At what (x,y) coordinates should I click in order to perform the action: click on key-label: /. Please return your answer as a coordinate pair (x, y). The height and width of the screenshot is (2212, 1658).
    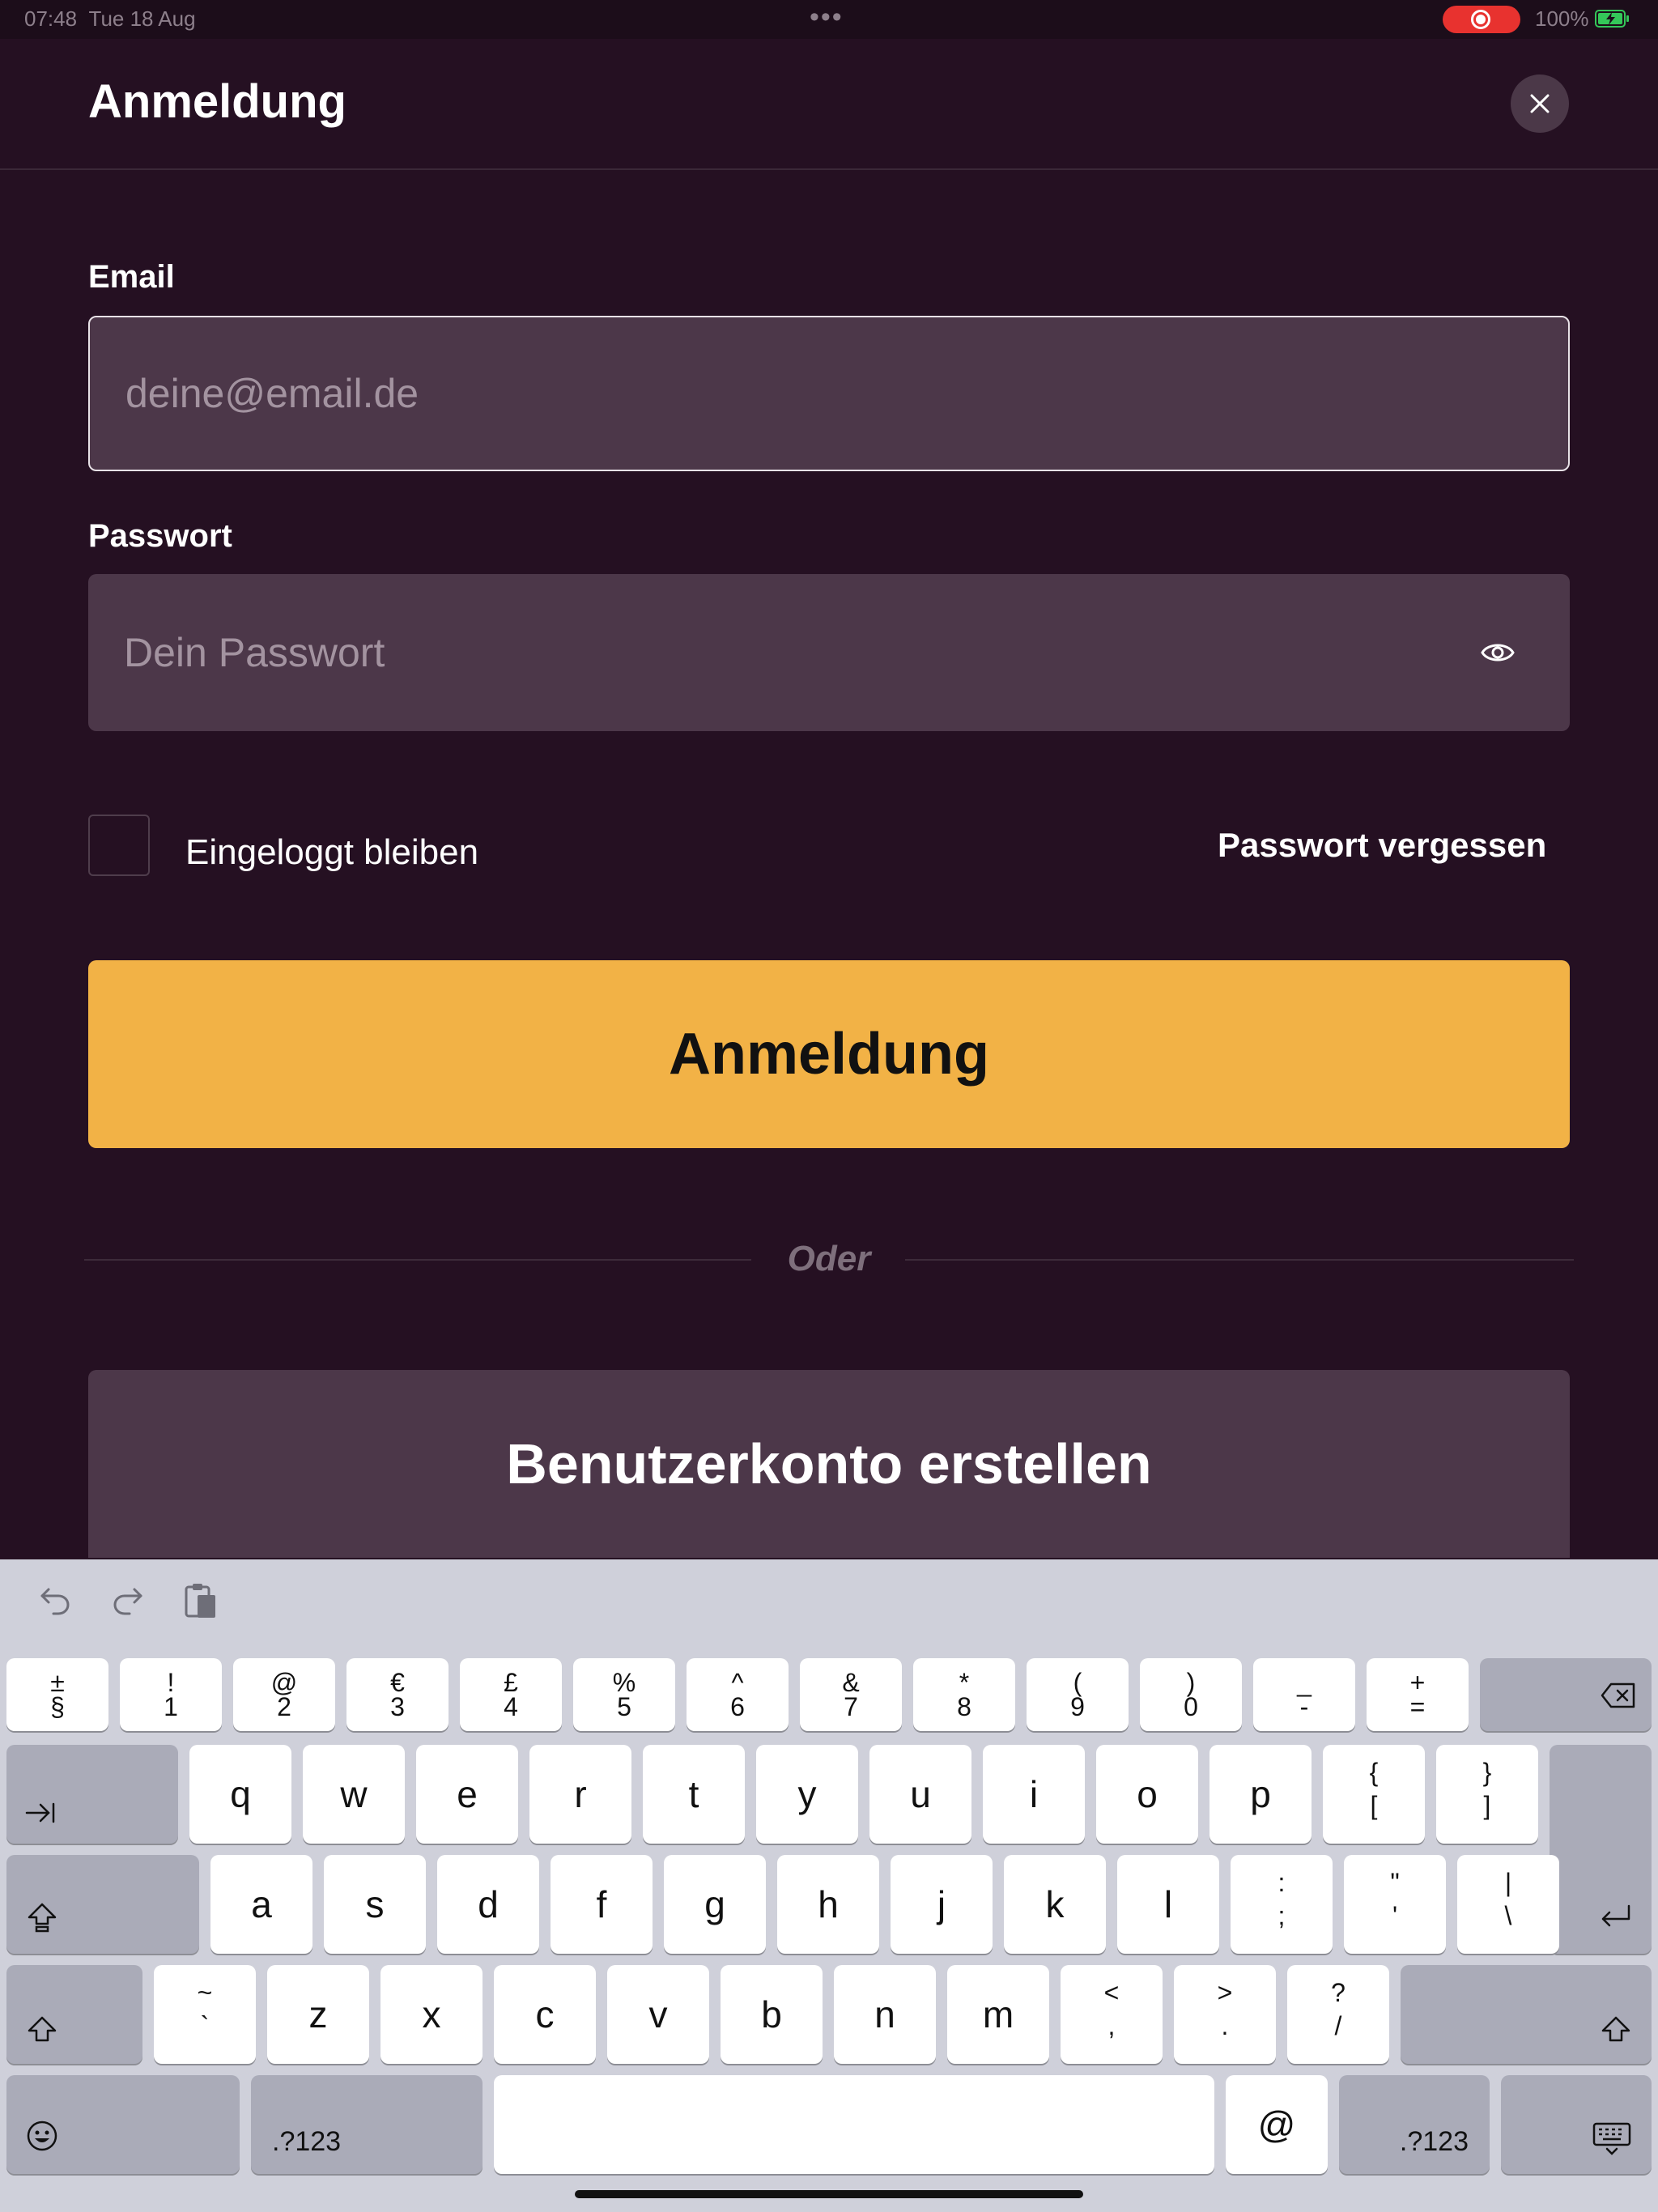
    Looking at the image, I should click on (1338, 2026).